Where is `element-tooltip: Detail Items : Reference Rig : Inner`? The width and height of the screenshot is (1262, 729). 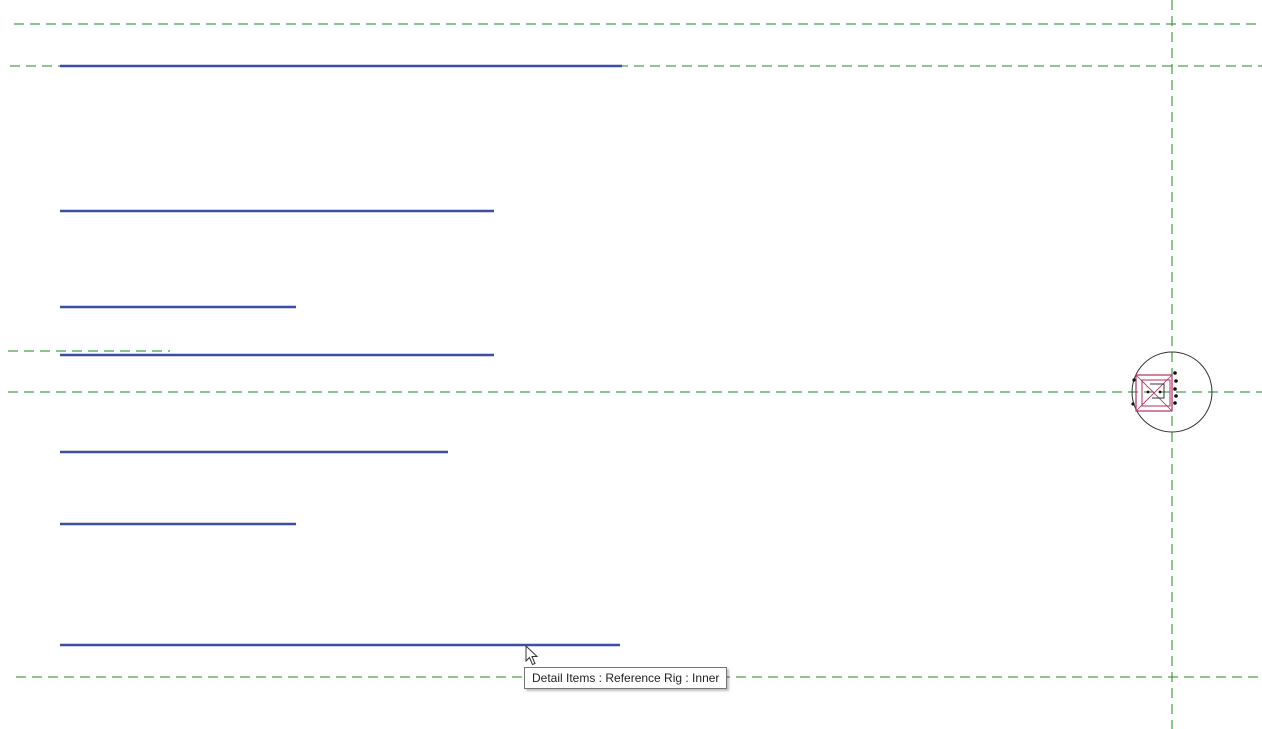
element-tooltip: Detail Items : Reference Rig : Inner is located at coordinates (626, 678).